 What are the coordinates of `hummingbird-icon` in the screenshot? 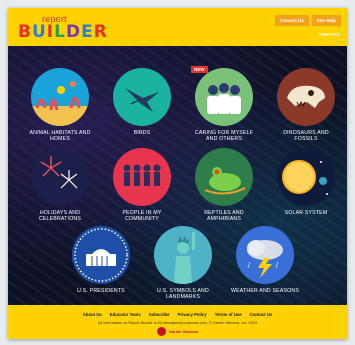 It's located at (142, 97).